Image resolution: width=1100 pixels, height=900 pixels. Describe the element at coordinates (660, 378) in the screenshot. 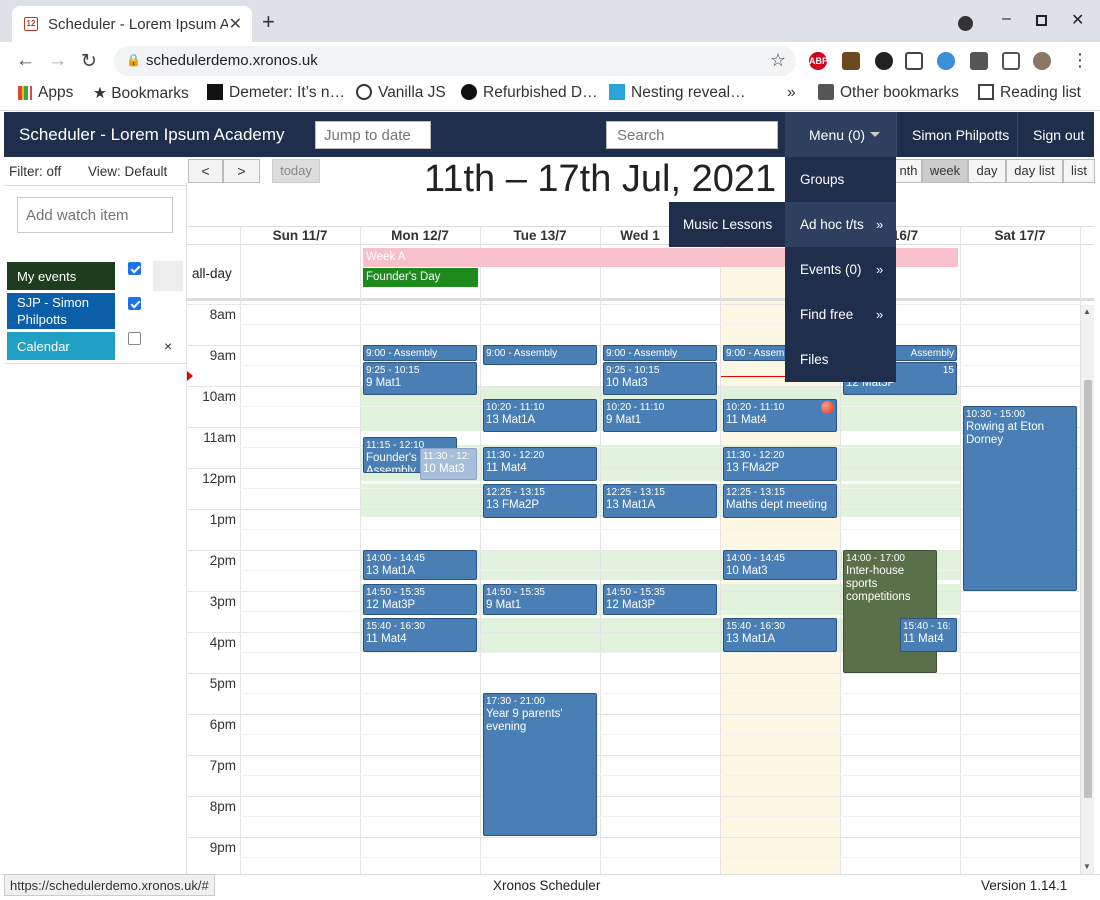

I see `event: 9:25 - 10:15 10 Mat3` at that location.